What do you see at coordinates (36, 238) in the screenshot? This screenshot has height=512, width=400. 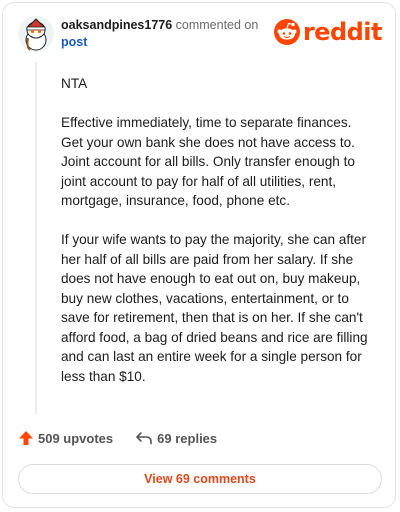 I see `thread-line` at bounding box center [36, 238].